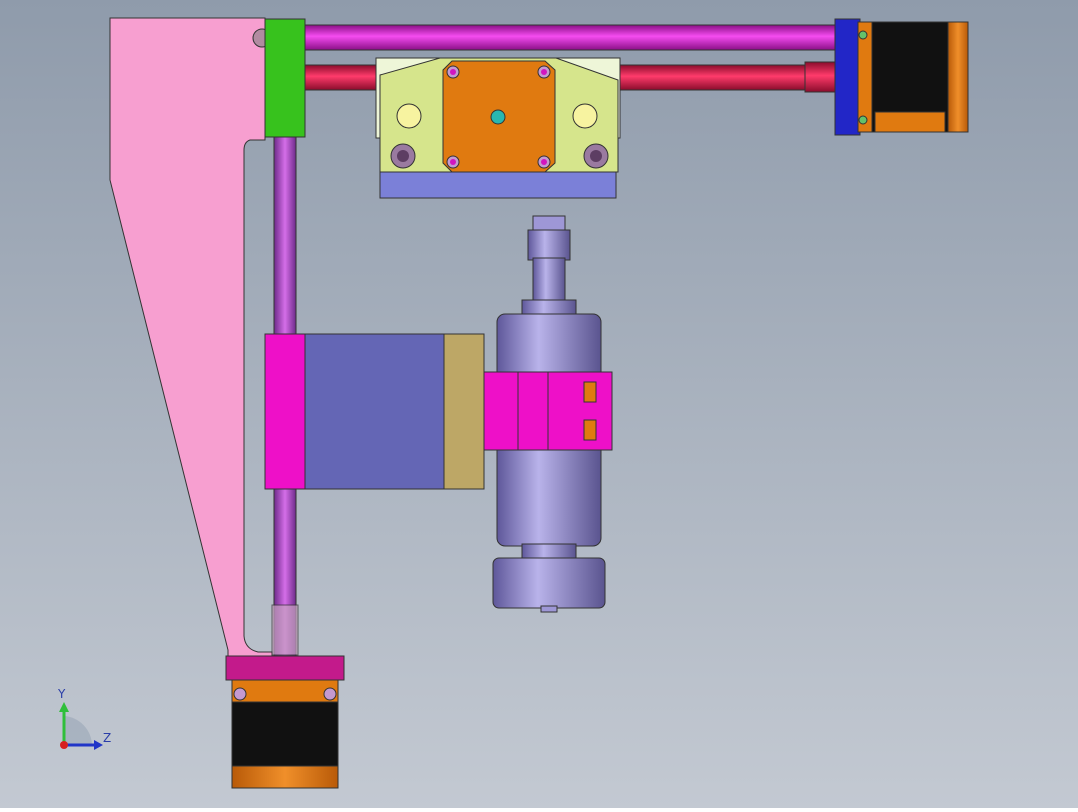 The height and width of the screenshot is (812, 1078). I want to click on motor-shaft, so click(498, 117).